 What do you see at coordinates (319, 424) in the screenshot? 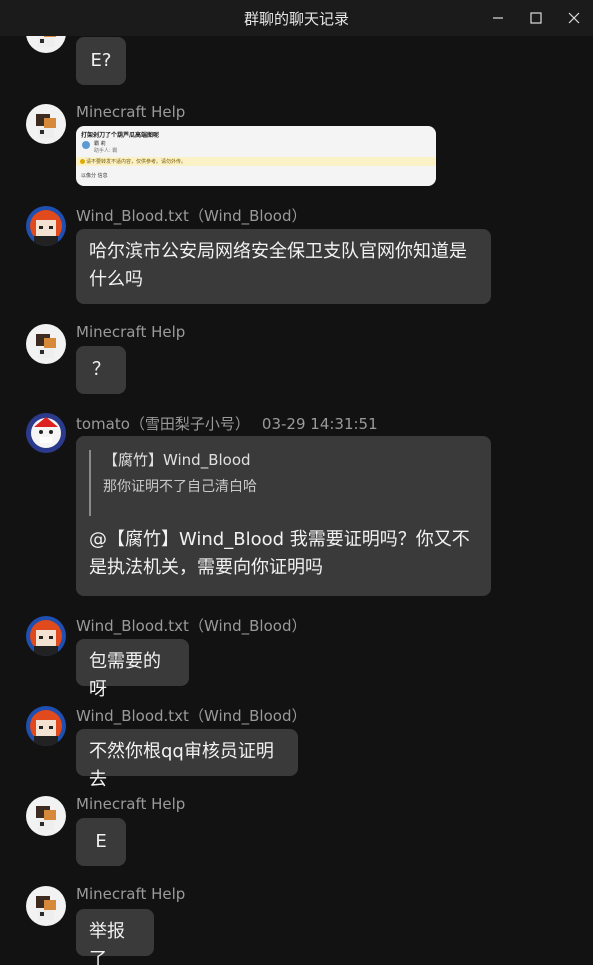
I see `message-timestamp: 03-29 14:31:51` at bounding box center [319, 424].